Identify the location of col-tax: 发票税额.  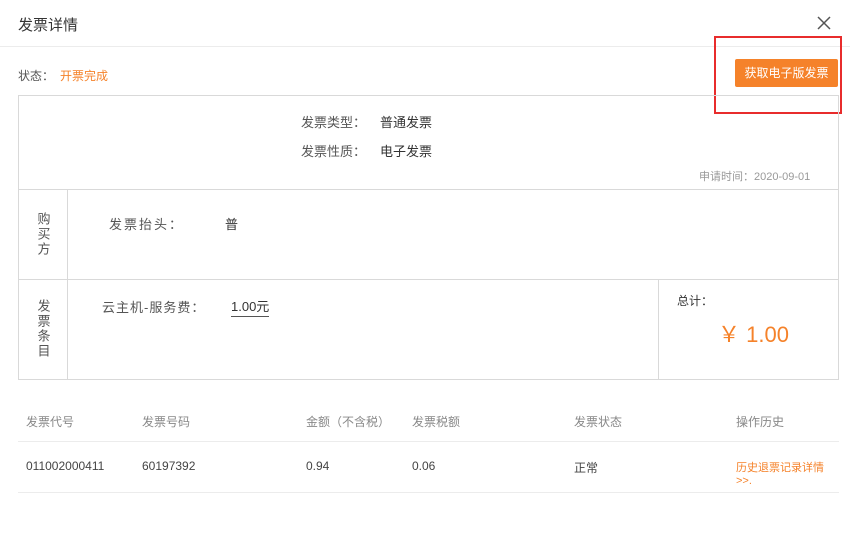
(436, 422).